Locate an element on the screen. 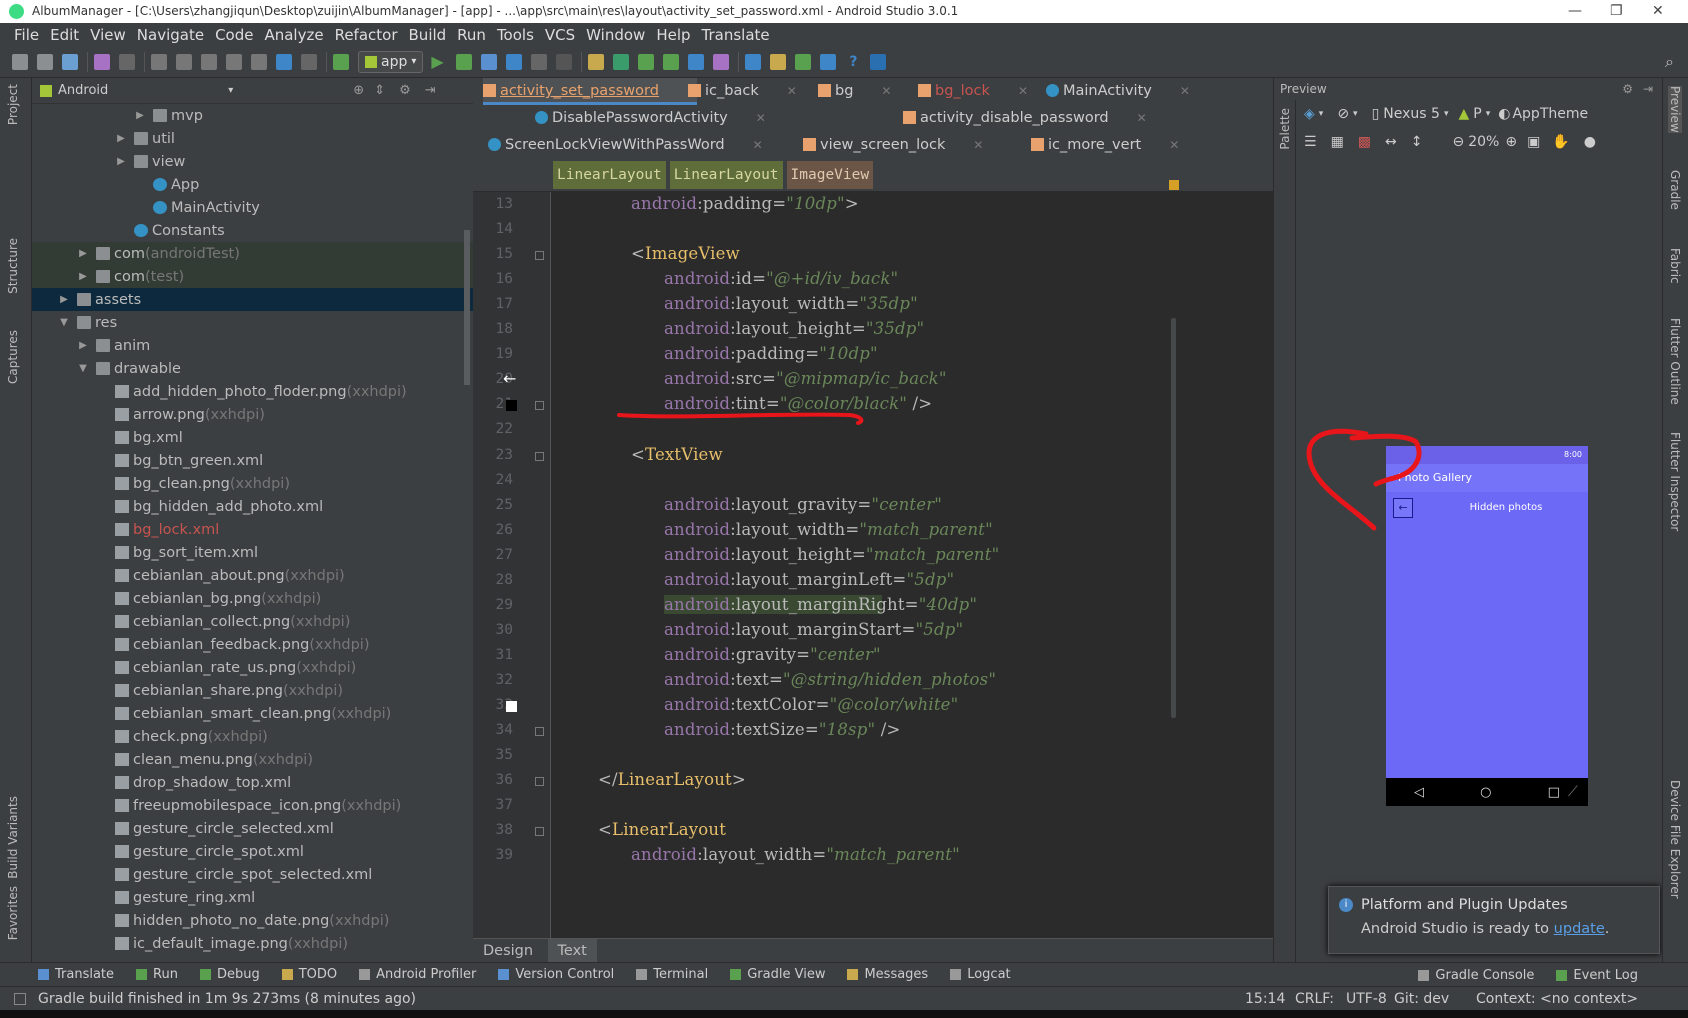  vcs-history-icon is located at coordinates (696, 61).